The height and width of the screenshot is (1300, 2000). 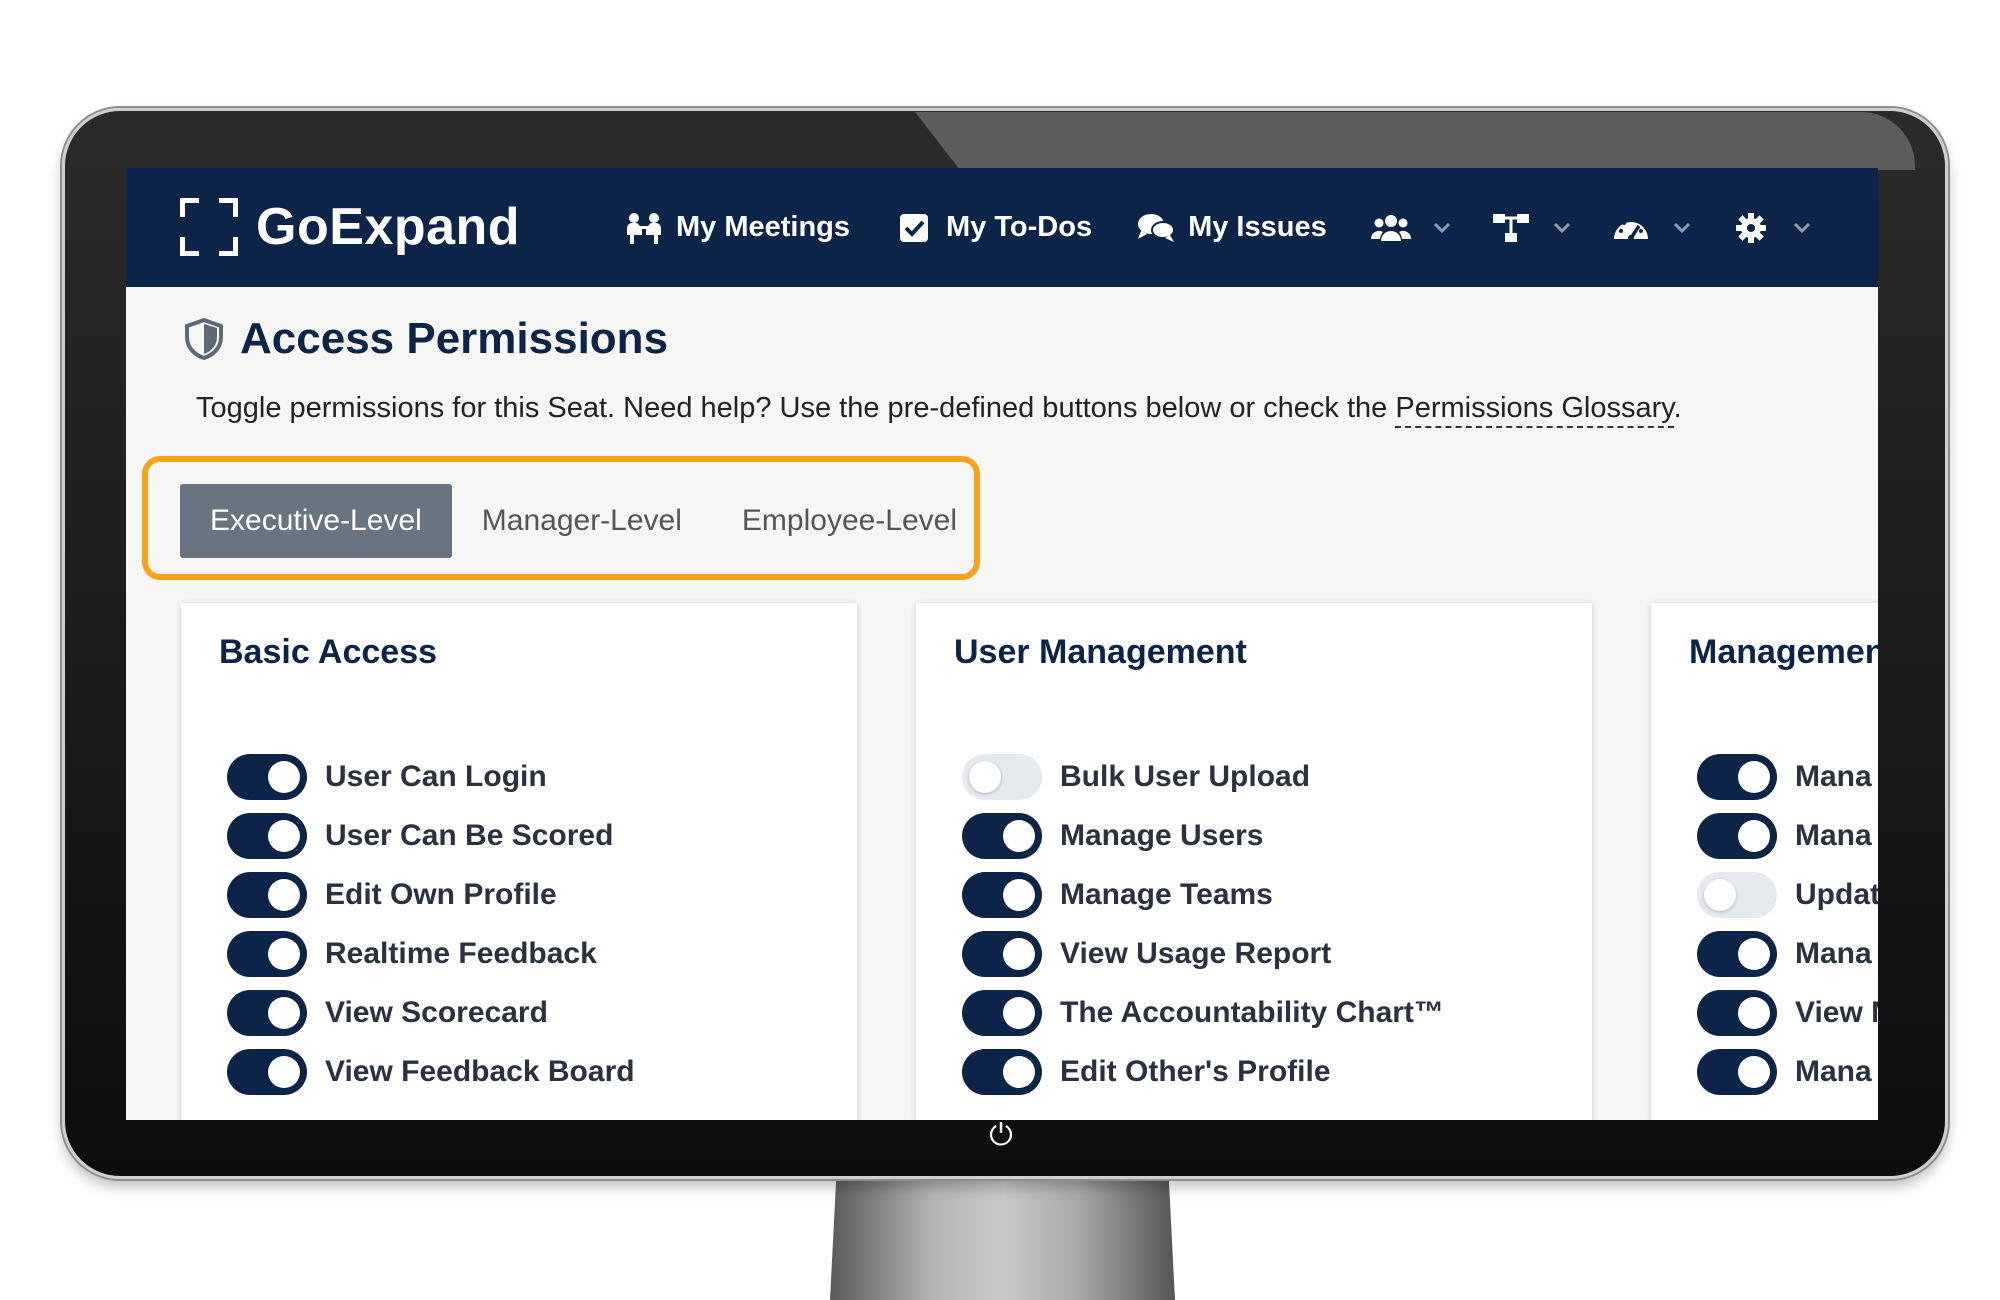 What do you see at coordinates (441, 894) in the screenshot?
I see `permission-label: Edit Own Profile` at bounding box center [441, 894].